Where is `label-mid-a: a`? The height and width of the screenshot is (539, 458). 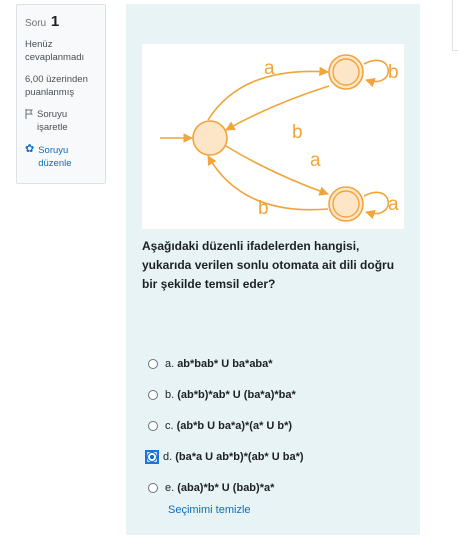 label-mid-a: a is located at coordinates (315, 160).